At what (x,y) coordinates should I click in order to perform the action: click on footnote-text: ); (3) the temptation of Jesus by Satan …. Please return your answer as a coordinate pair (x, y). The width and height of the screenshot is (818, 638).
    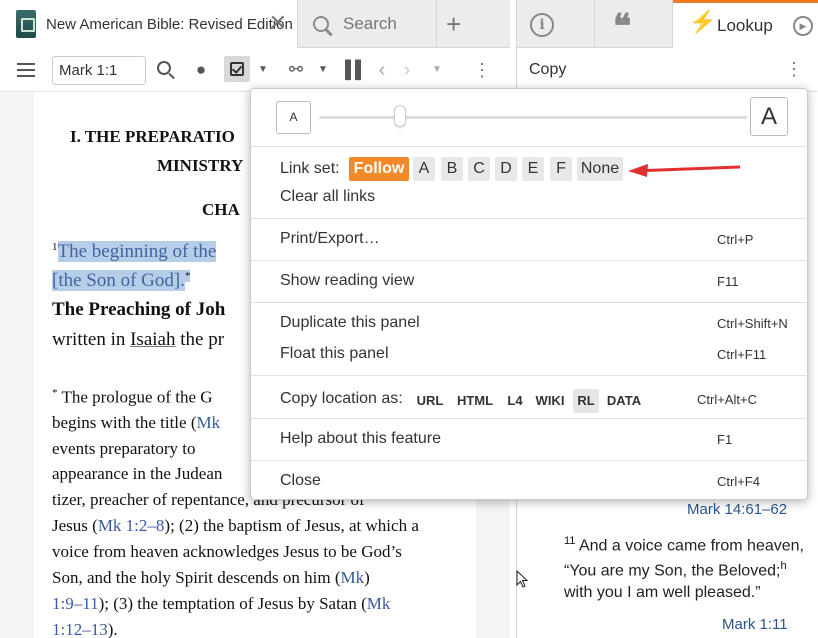
    Looking at the image, I should click on (232, 603).